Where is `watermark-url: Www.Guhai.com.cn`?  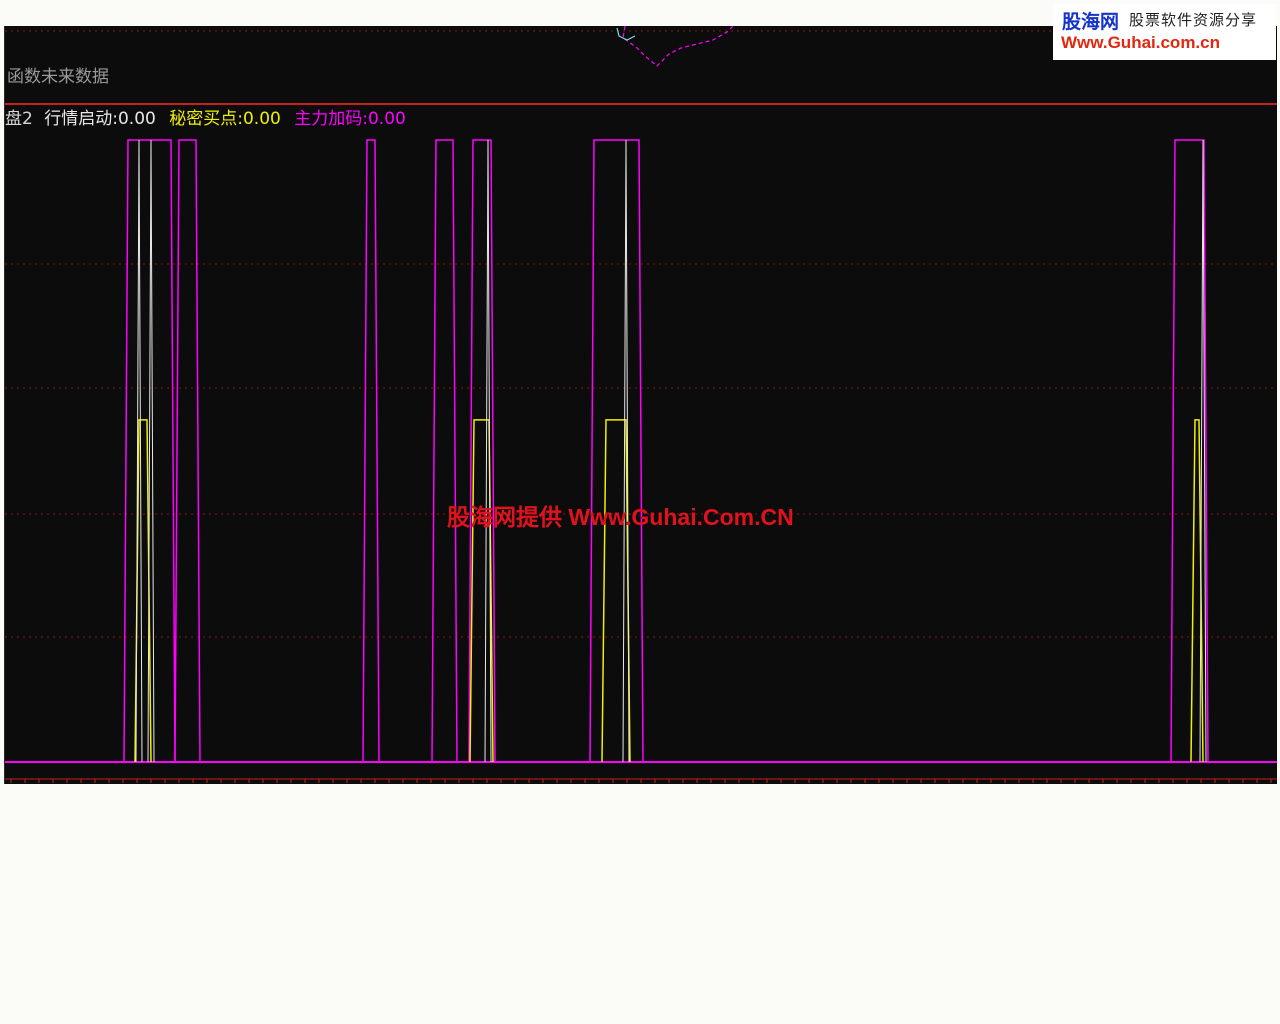 watermark-url: Www.Guhai.com.cn is located at coordinates (1140, 42).